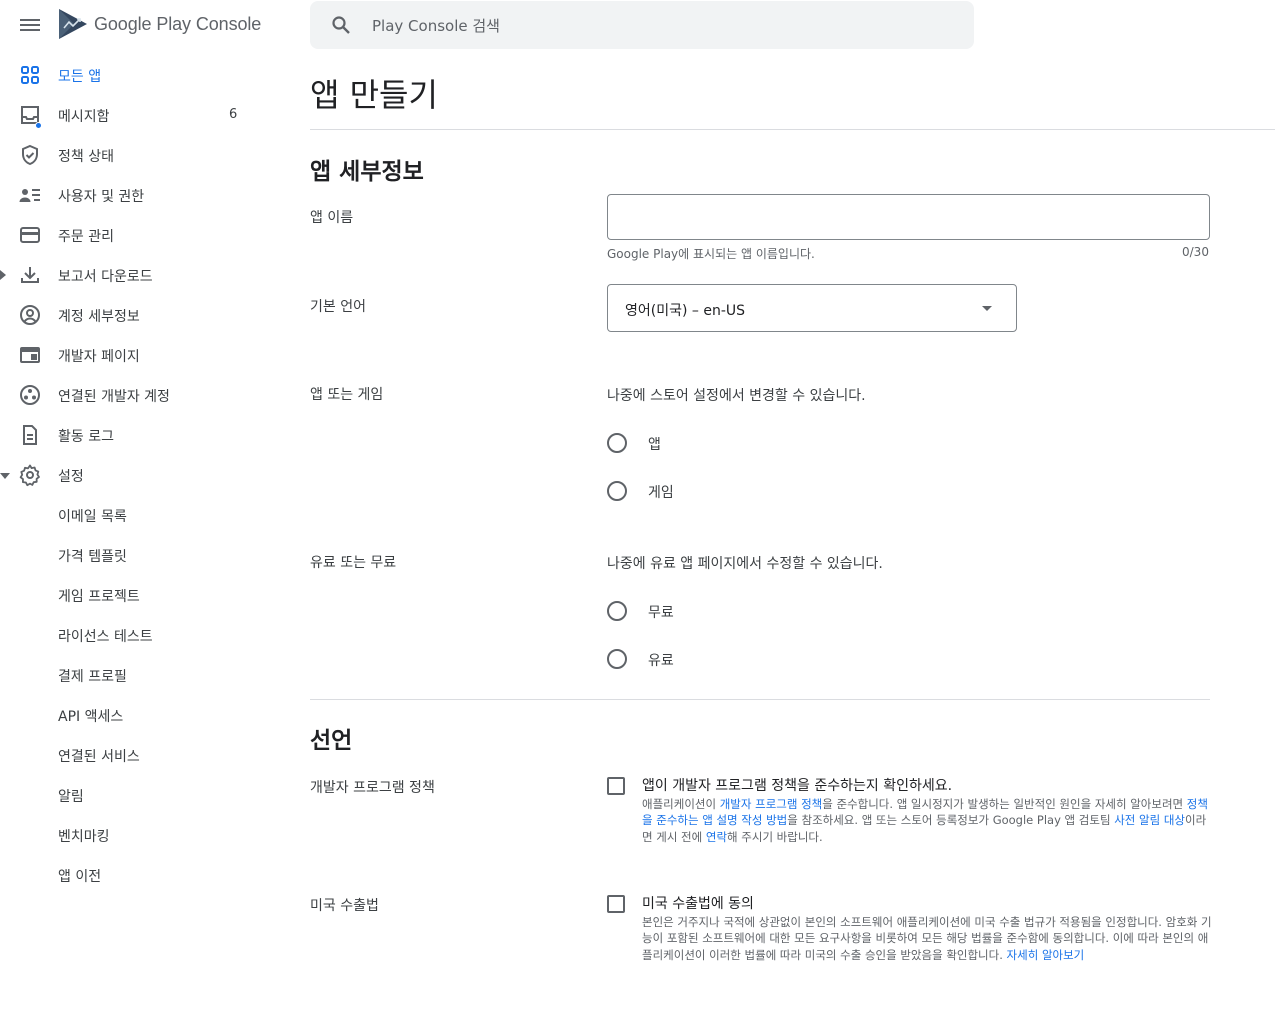 The width and height of the screenshot is (1275, 1033). What do you see at coordinates (73, 24) in the screenshot?
I see `play-console-logo-icon` at bounding box center [73, 24].